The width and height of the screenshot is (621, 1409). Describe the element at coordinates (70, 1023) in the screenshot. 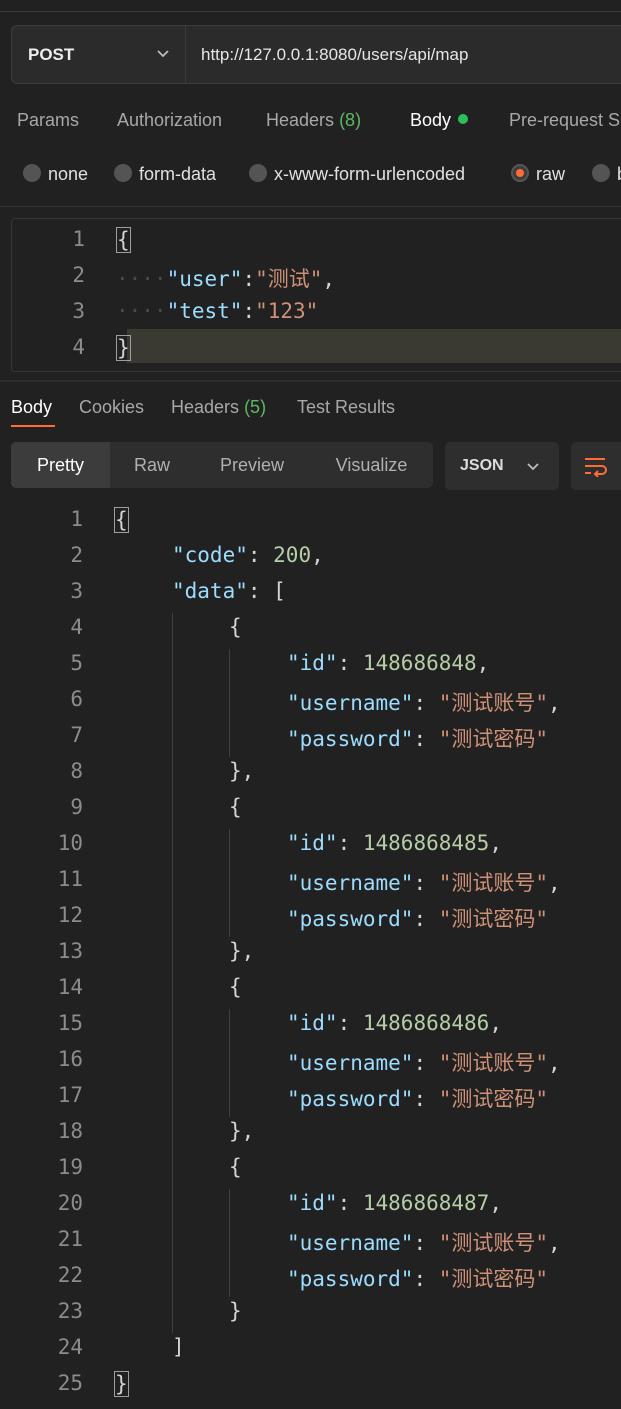

I see `line-number: 15` at that location.